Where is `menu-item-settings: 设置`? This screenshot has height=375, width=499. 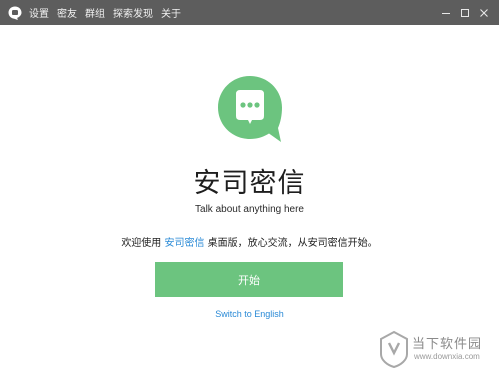 menu-item-settings: 设置 is located at coordinates (39, 12).